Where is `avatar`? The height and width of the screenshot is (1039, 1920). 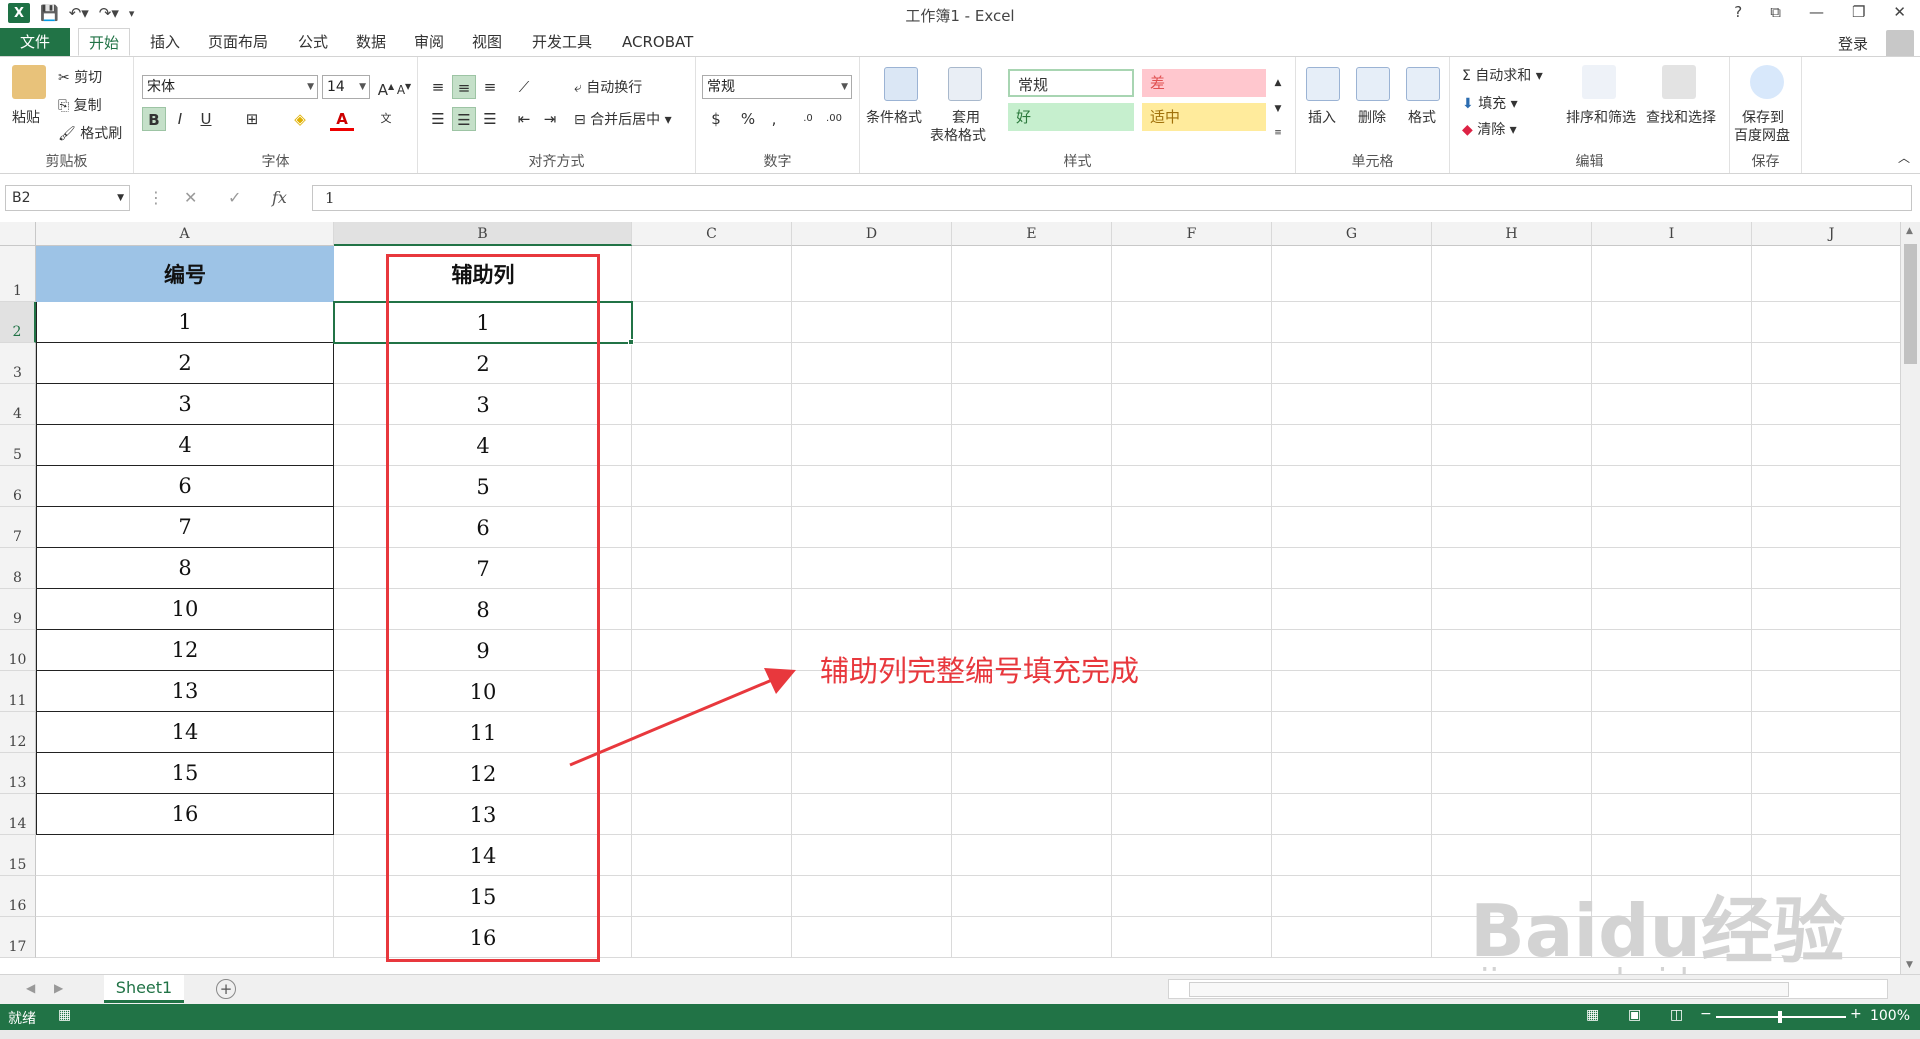 avatar is located at coordinates (1900, 44).